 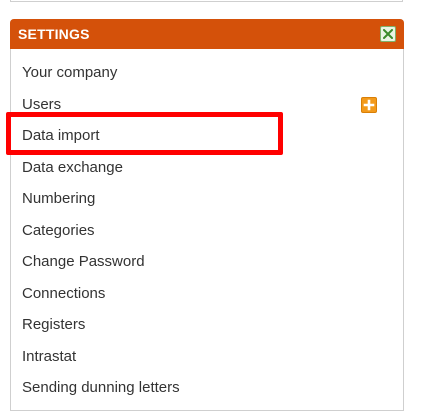 What do you see at coordinates (206, 1) in the screenshot?
I see `previous-panel-edge` at bounding box center [206, 1].